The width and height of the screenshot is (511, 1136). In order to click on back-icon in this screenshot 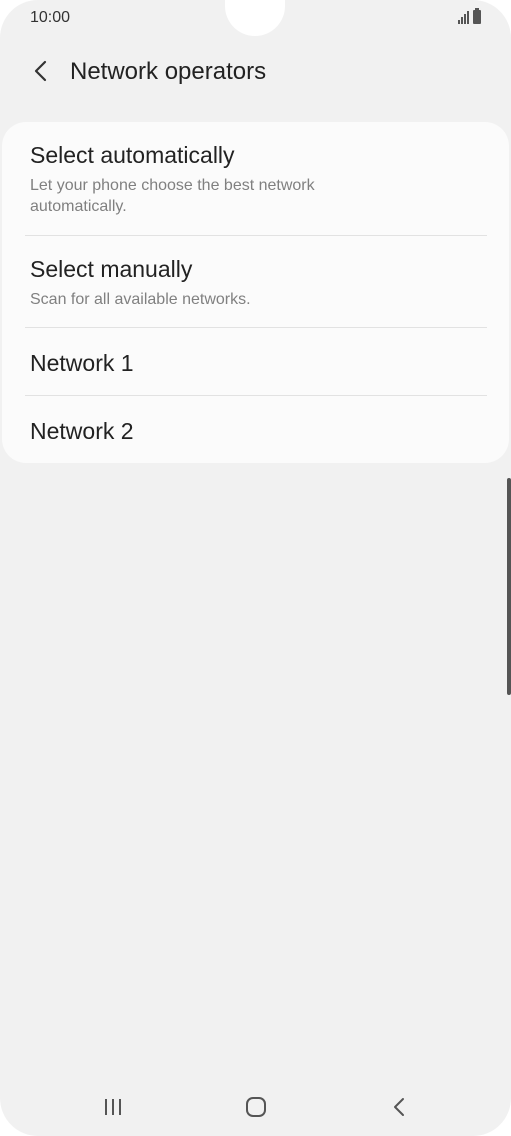, I will do `click(399, 1107)`.